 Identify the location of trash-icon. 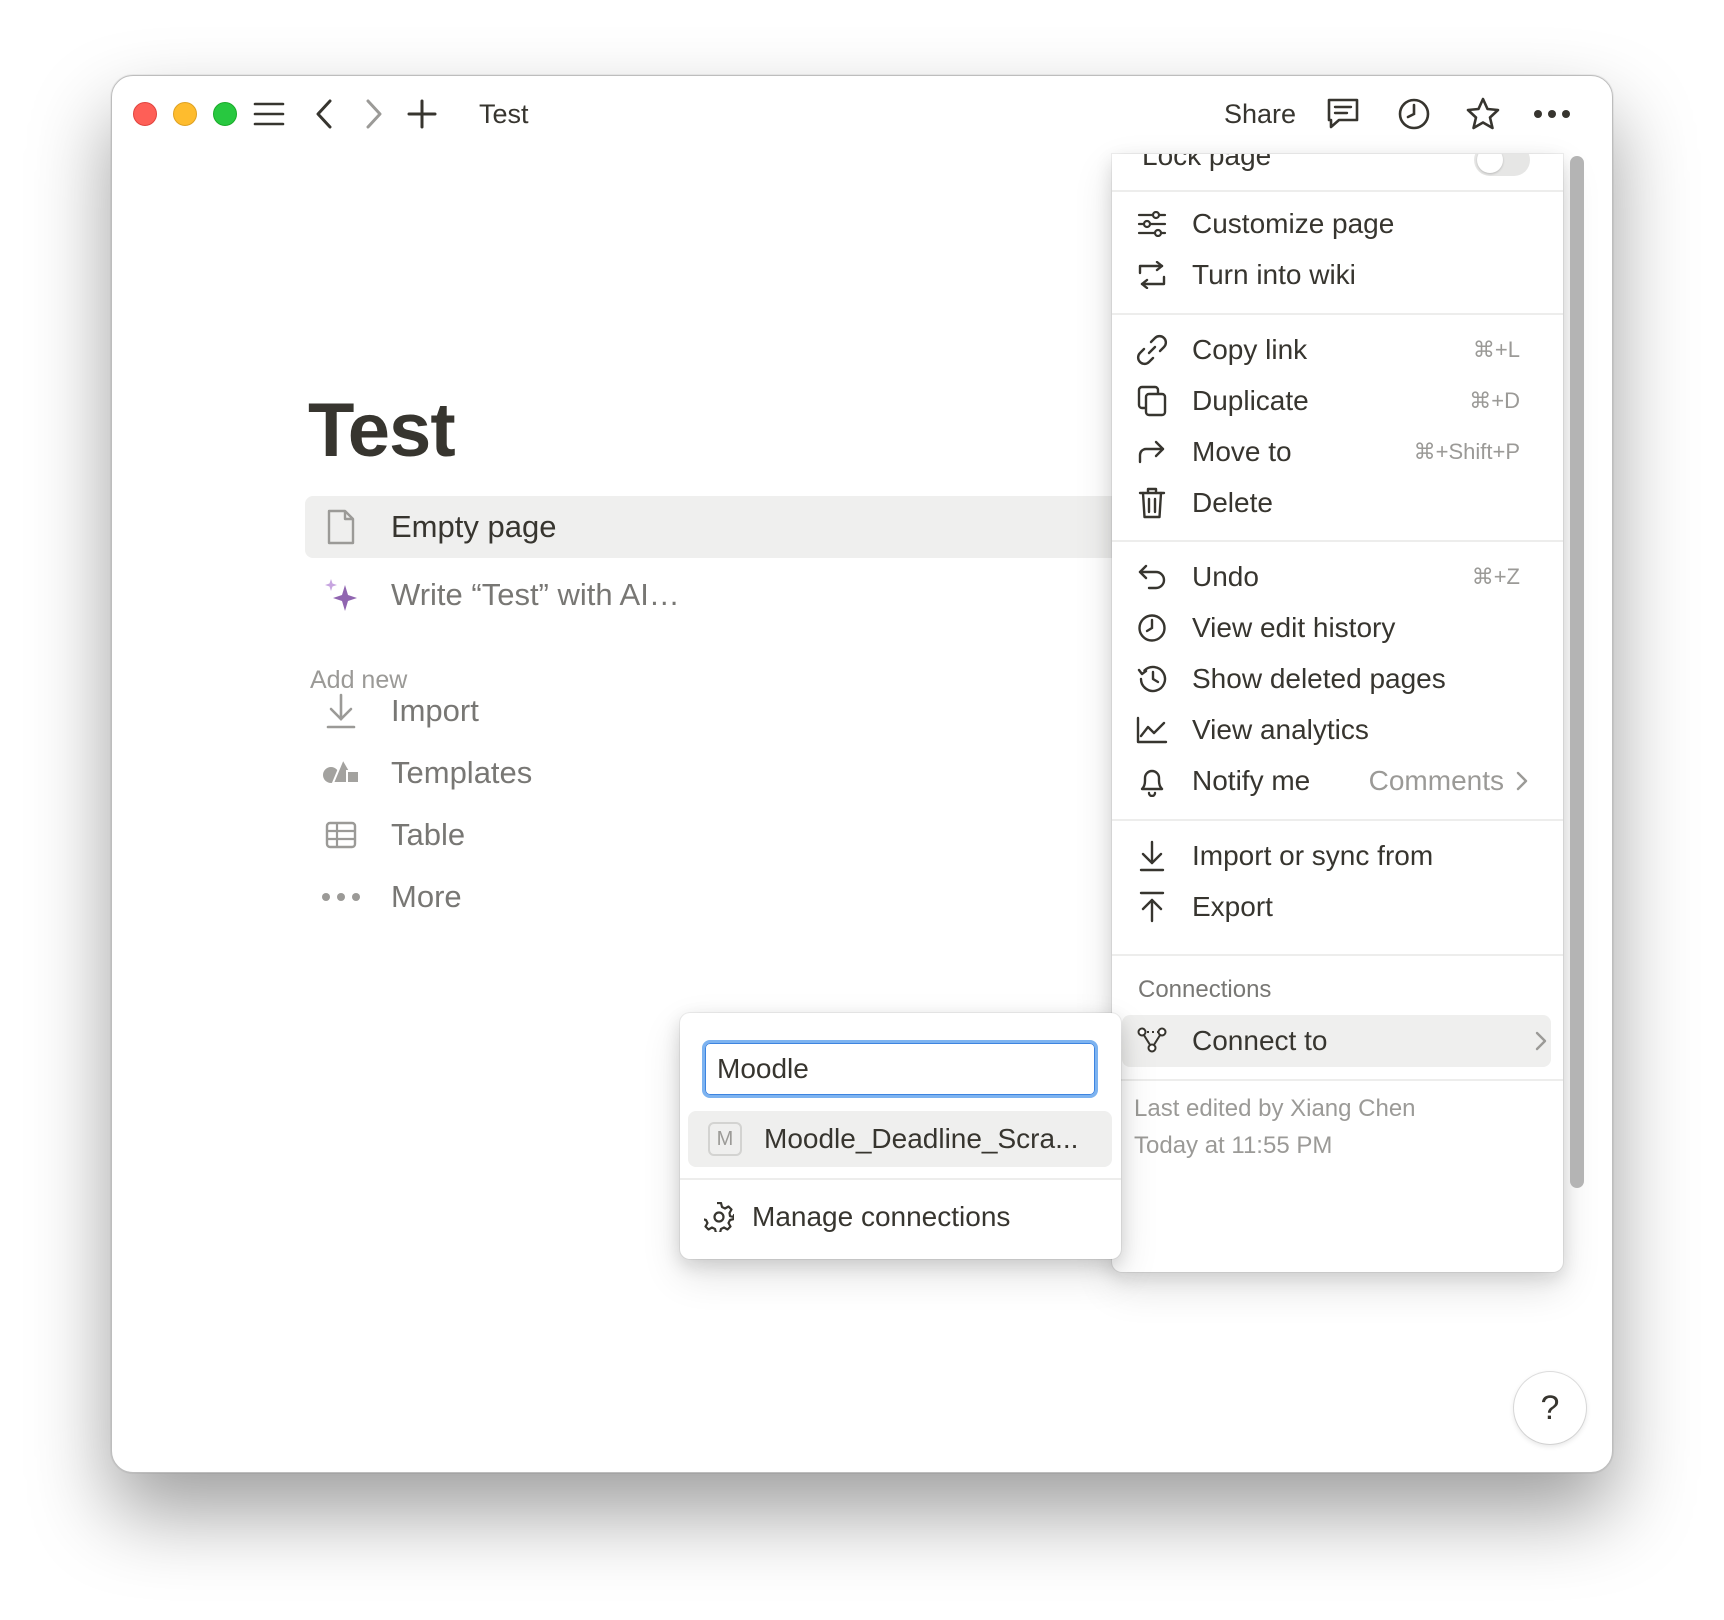
(1152, 503).